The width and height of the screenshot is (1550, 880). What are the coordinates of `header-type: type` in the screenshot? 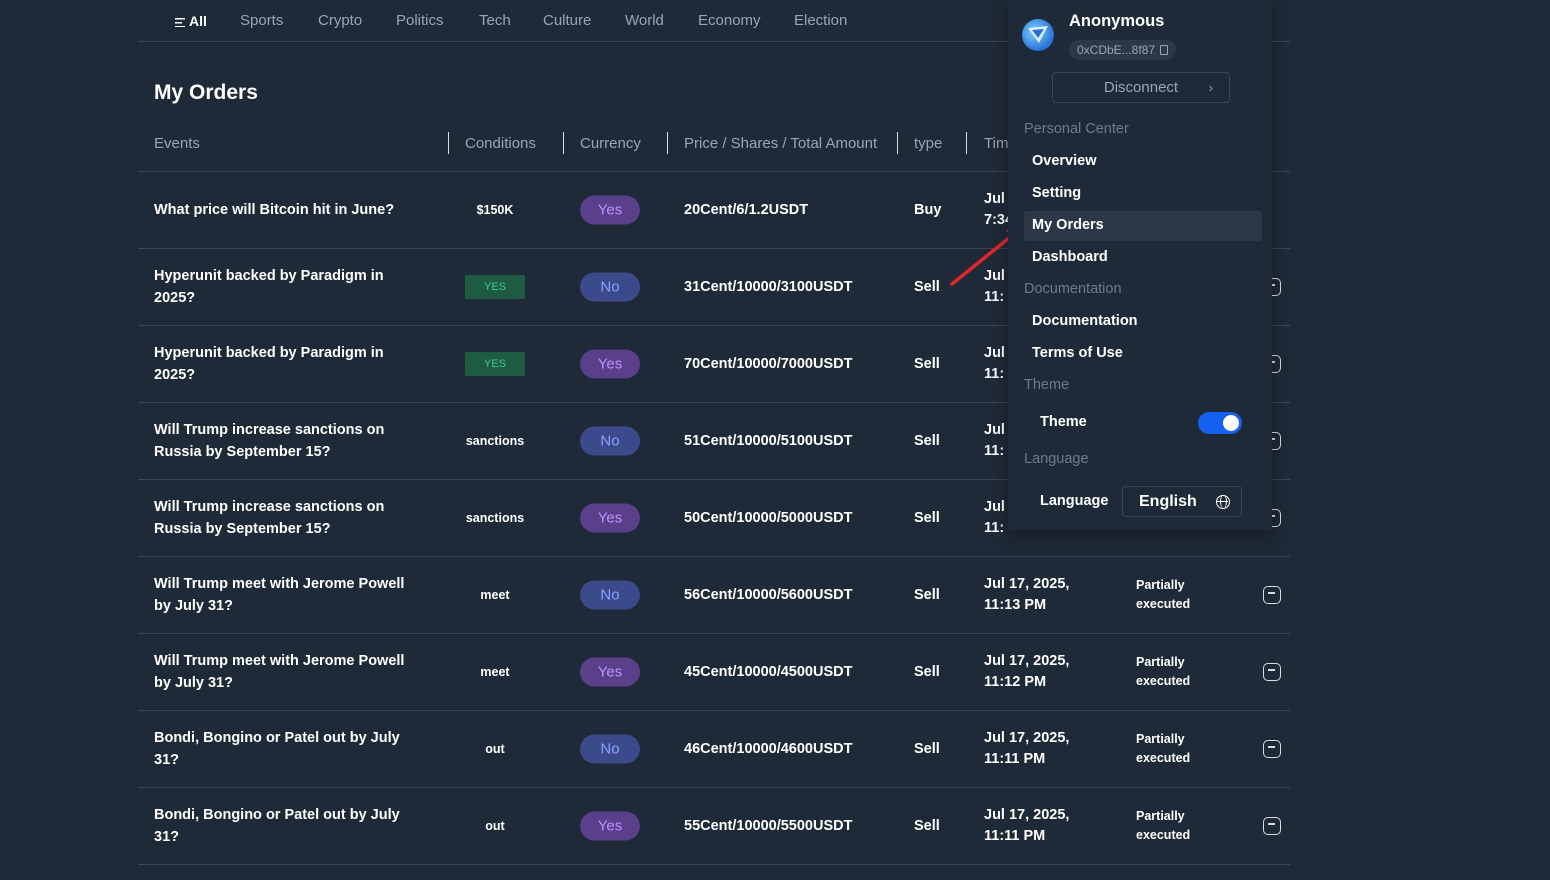 It's located at (928, 143).